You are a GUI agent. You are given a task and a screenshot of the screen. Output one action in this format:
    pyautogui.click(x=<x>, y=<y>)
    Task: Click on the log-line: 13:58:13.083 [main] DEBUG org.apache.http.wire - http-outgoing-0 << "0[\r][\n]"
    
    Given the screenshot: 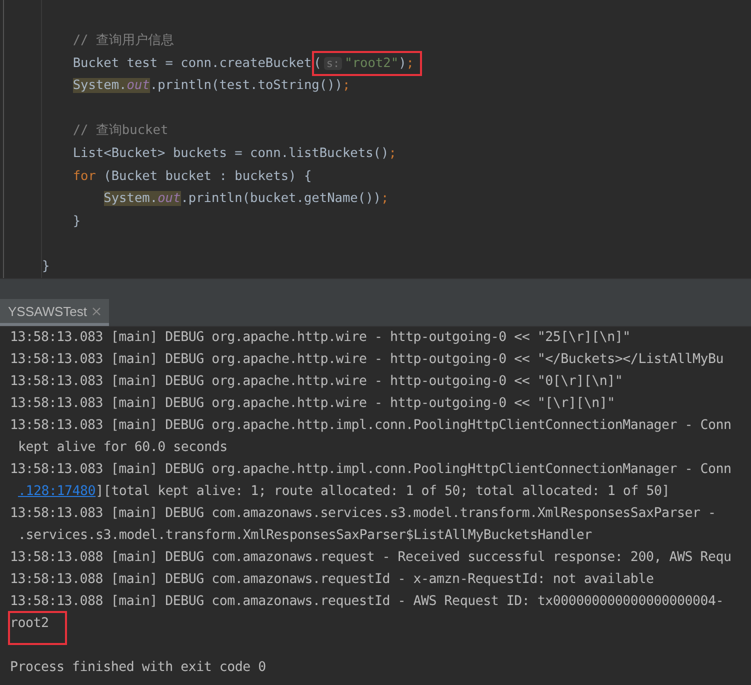 What is the action you would take?
    pyautogui.click(x=316, y=381)
    